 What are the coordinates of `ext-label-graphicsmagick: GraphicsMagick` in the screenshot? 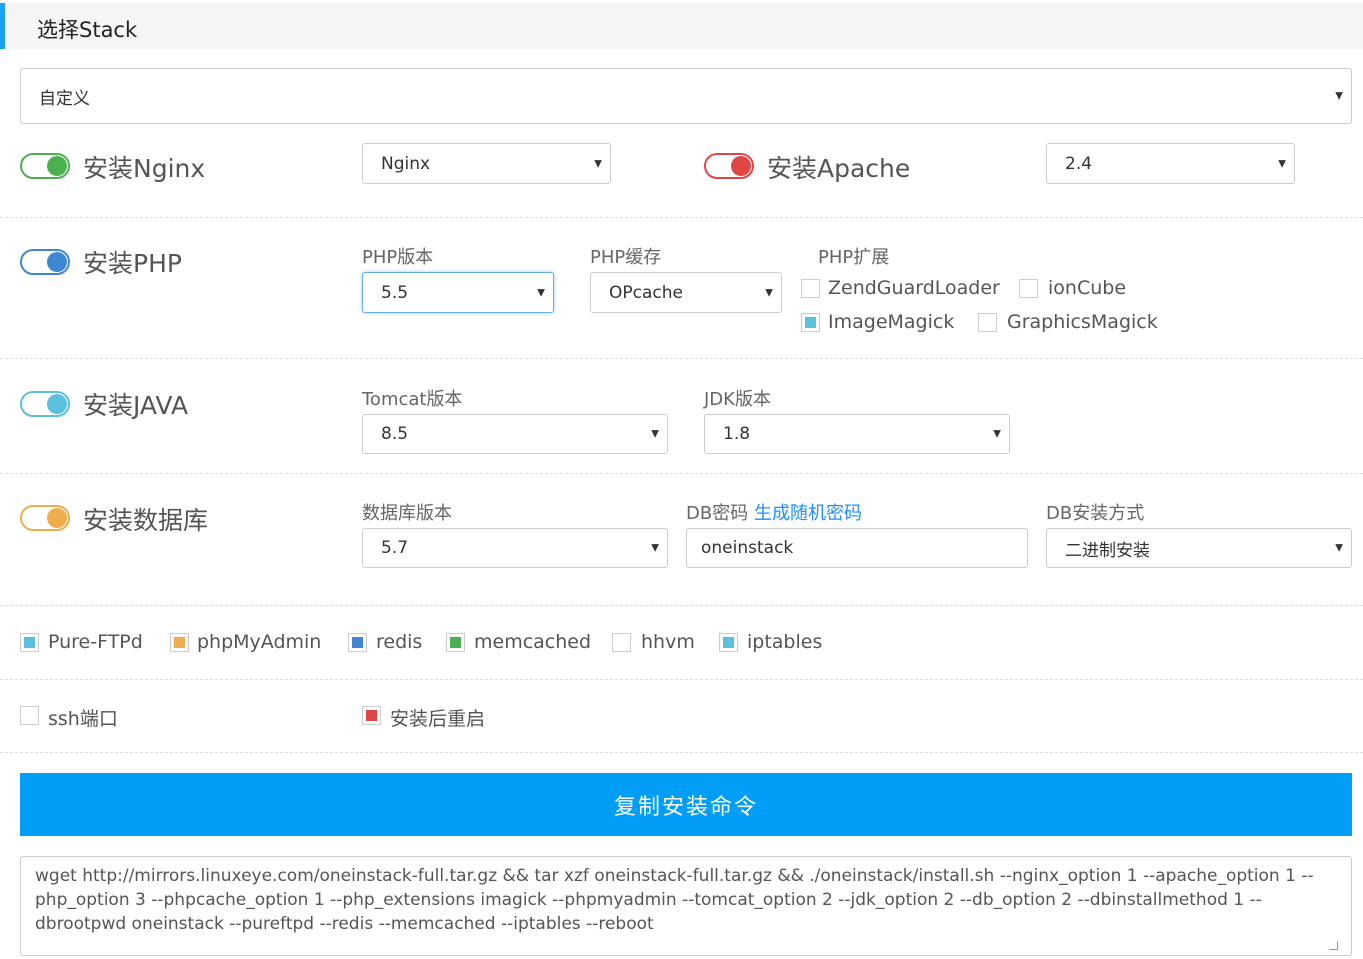 It's located at (1082, 322).